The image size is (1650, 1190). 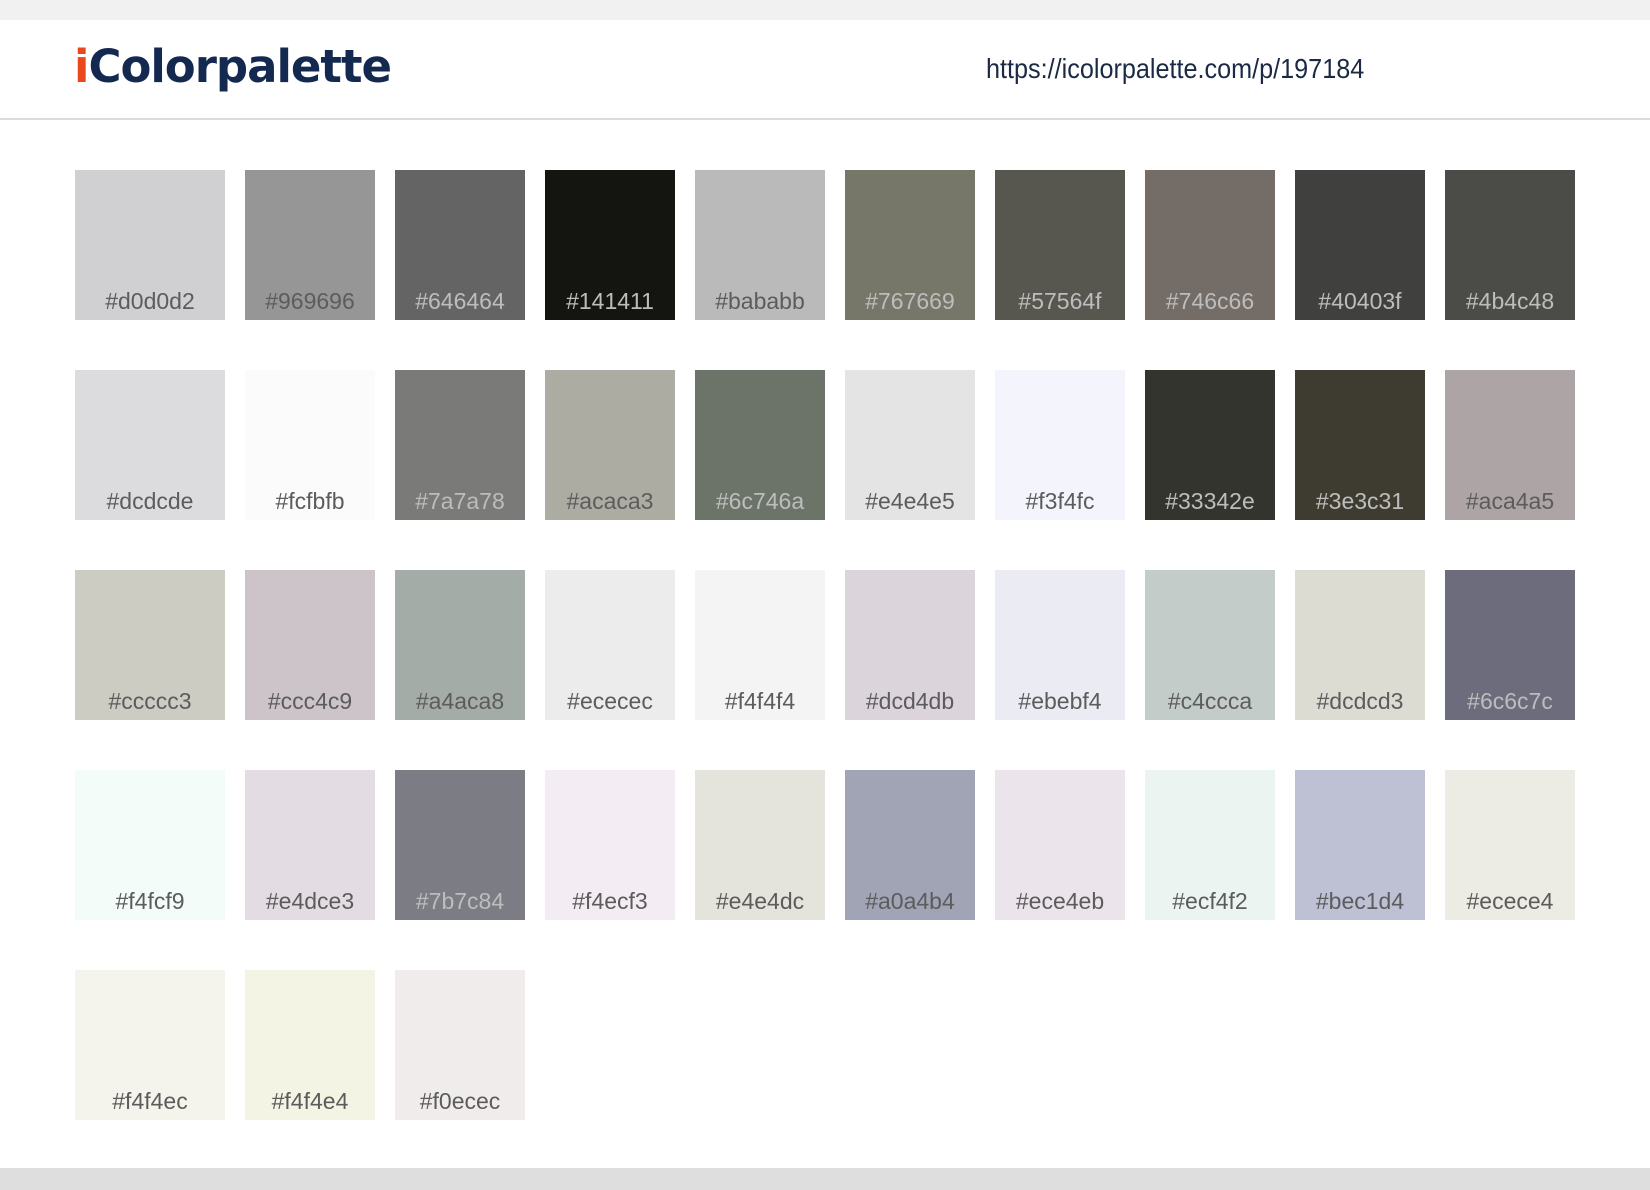 I want to click on color-swatch: #ccc4c9, so click(x=310, y=645).